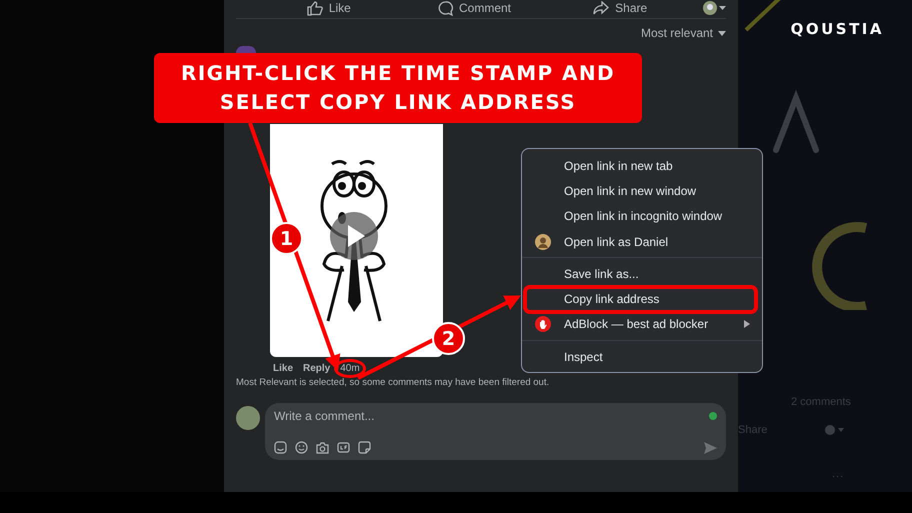  Describe the element at coordinates (248, 418) in the screenshot. I see `user-avatar` at that location.